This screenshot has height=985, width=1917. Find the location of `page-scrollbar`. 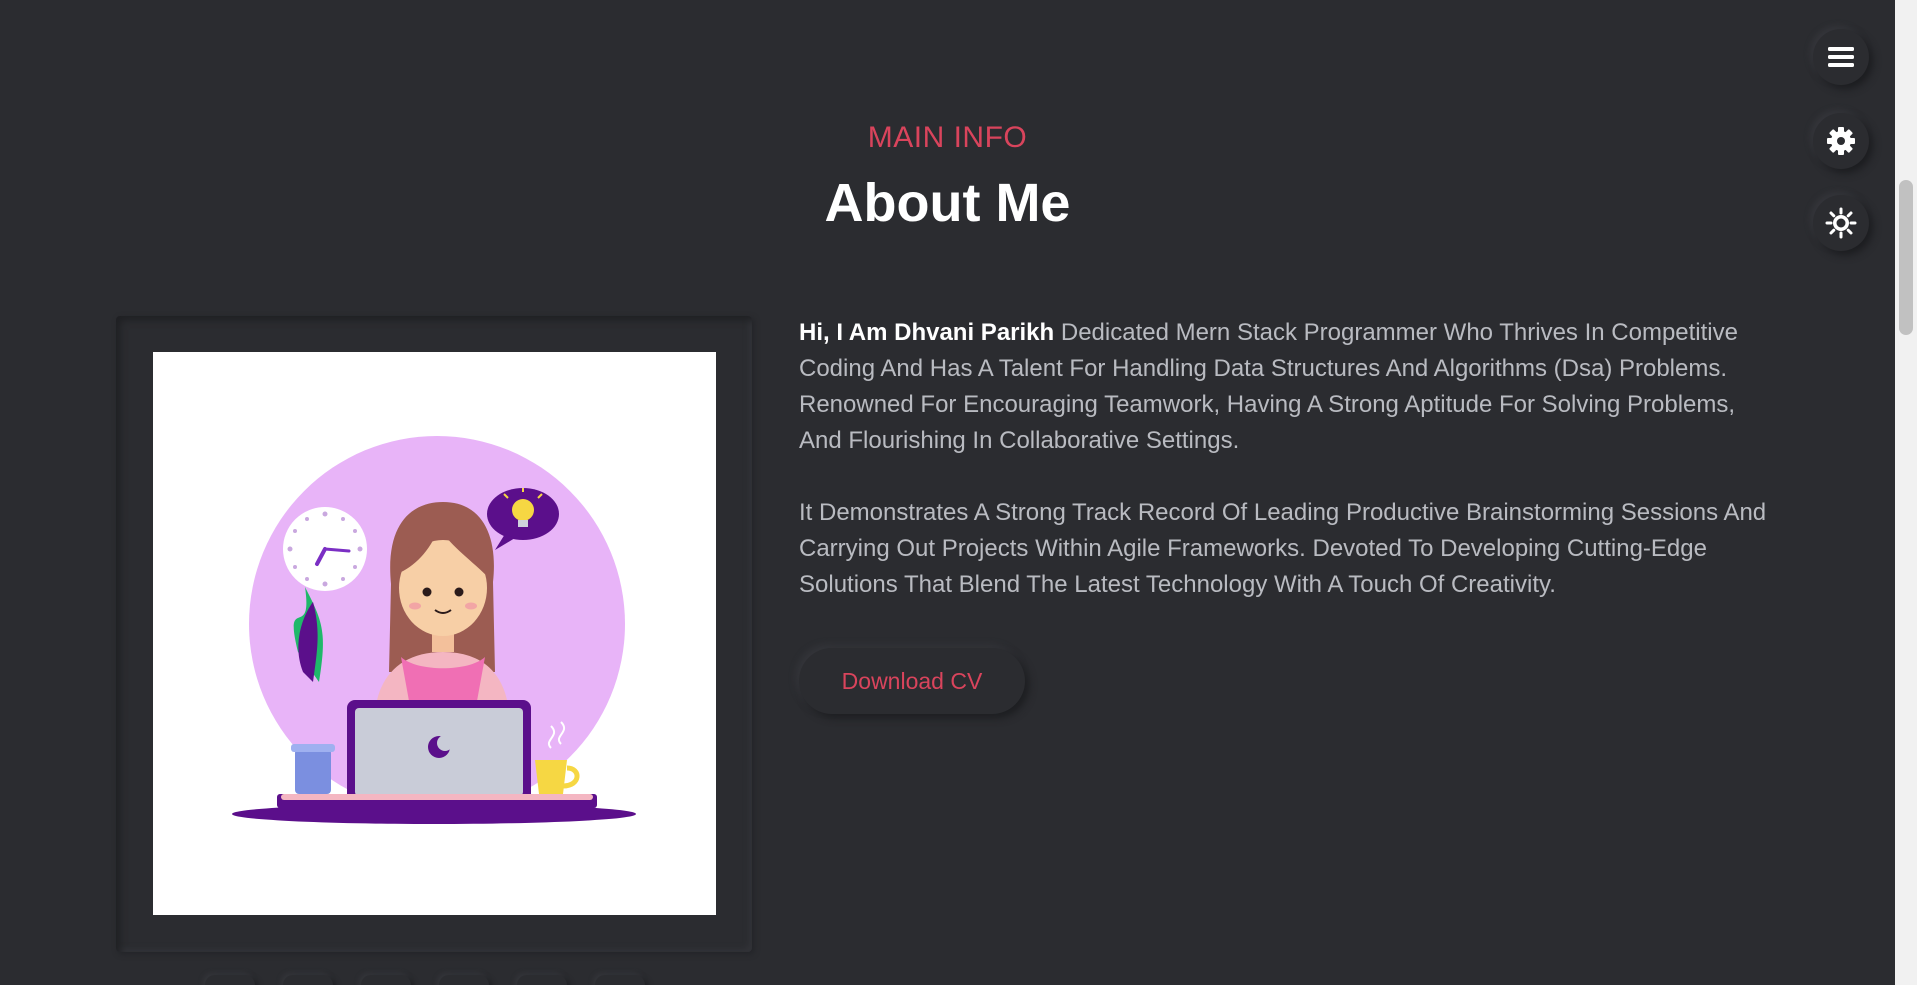

page-scrollbar is located at coordinates (1906, 492).